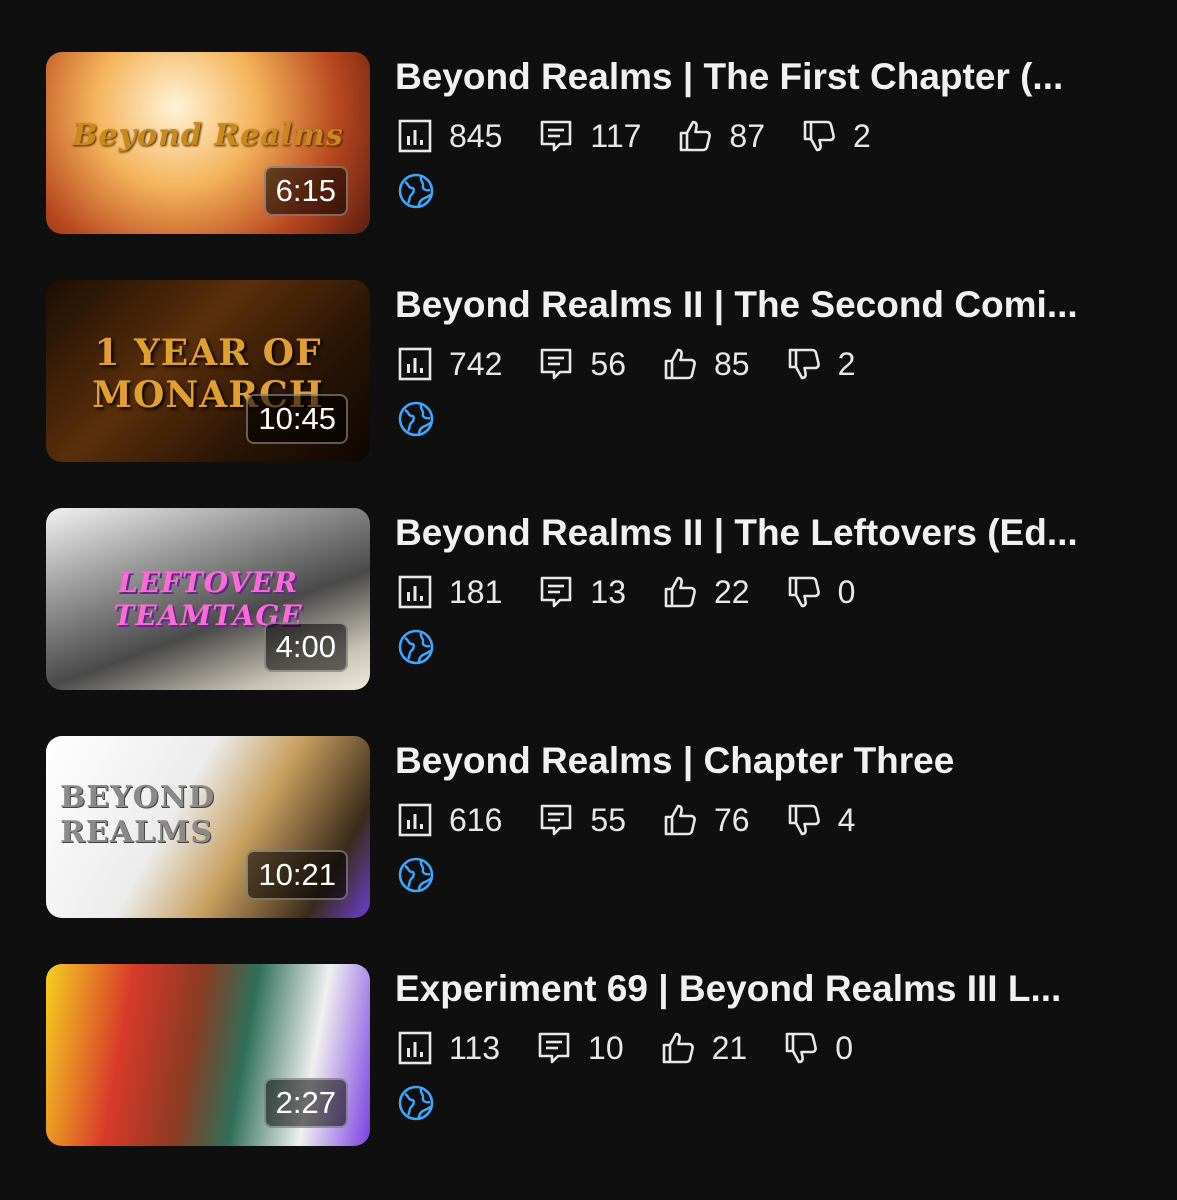  I want to click on likes-count: 85, so click(731, 363).